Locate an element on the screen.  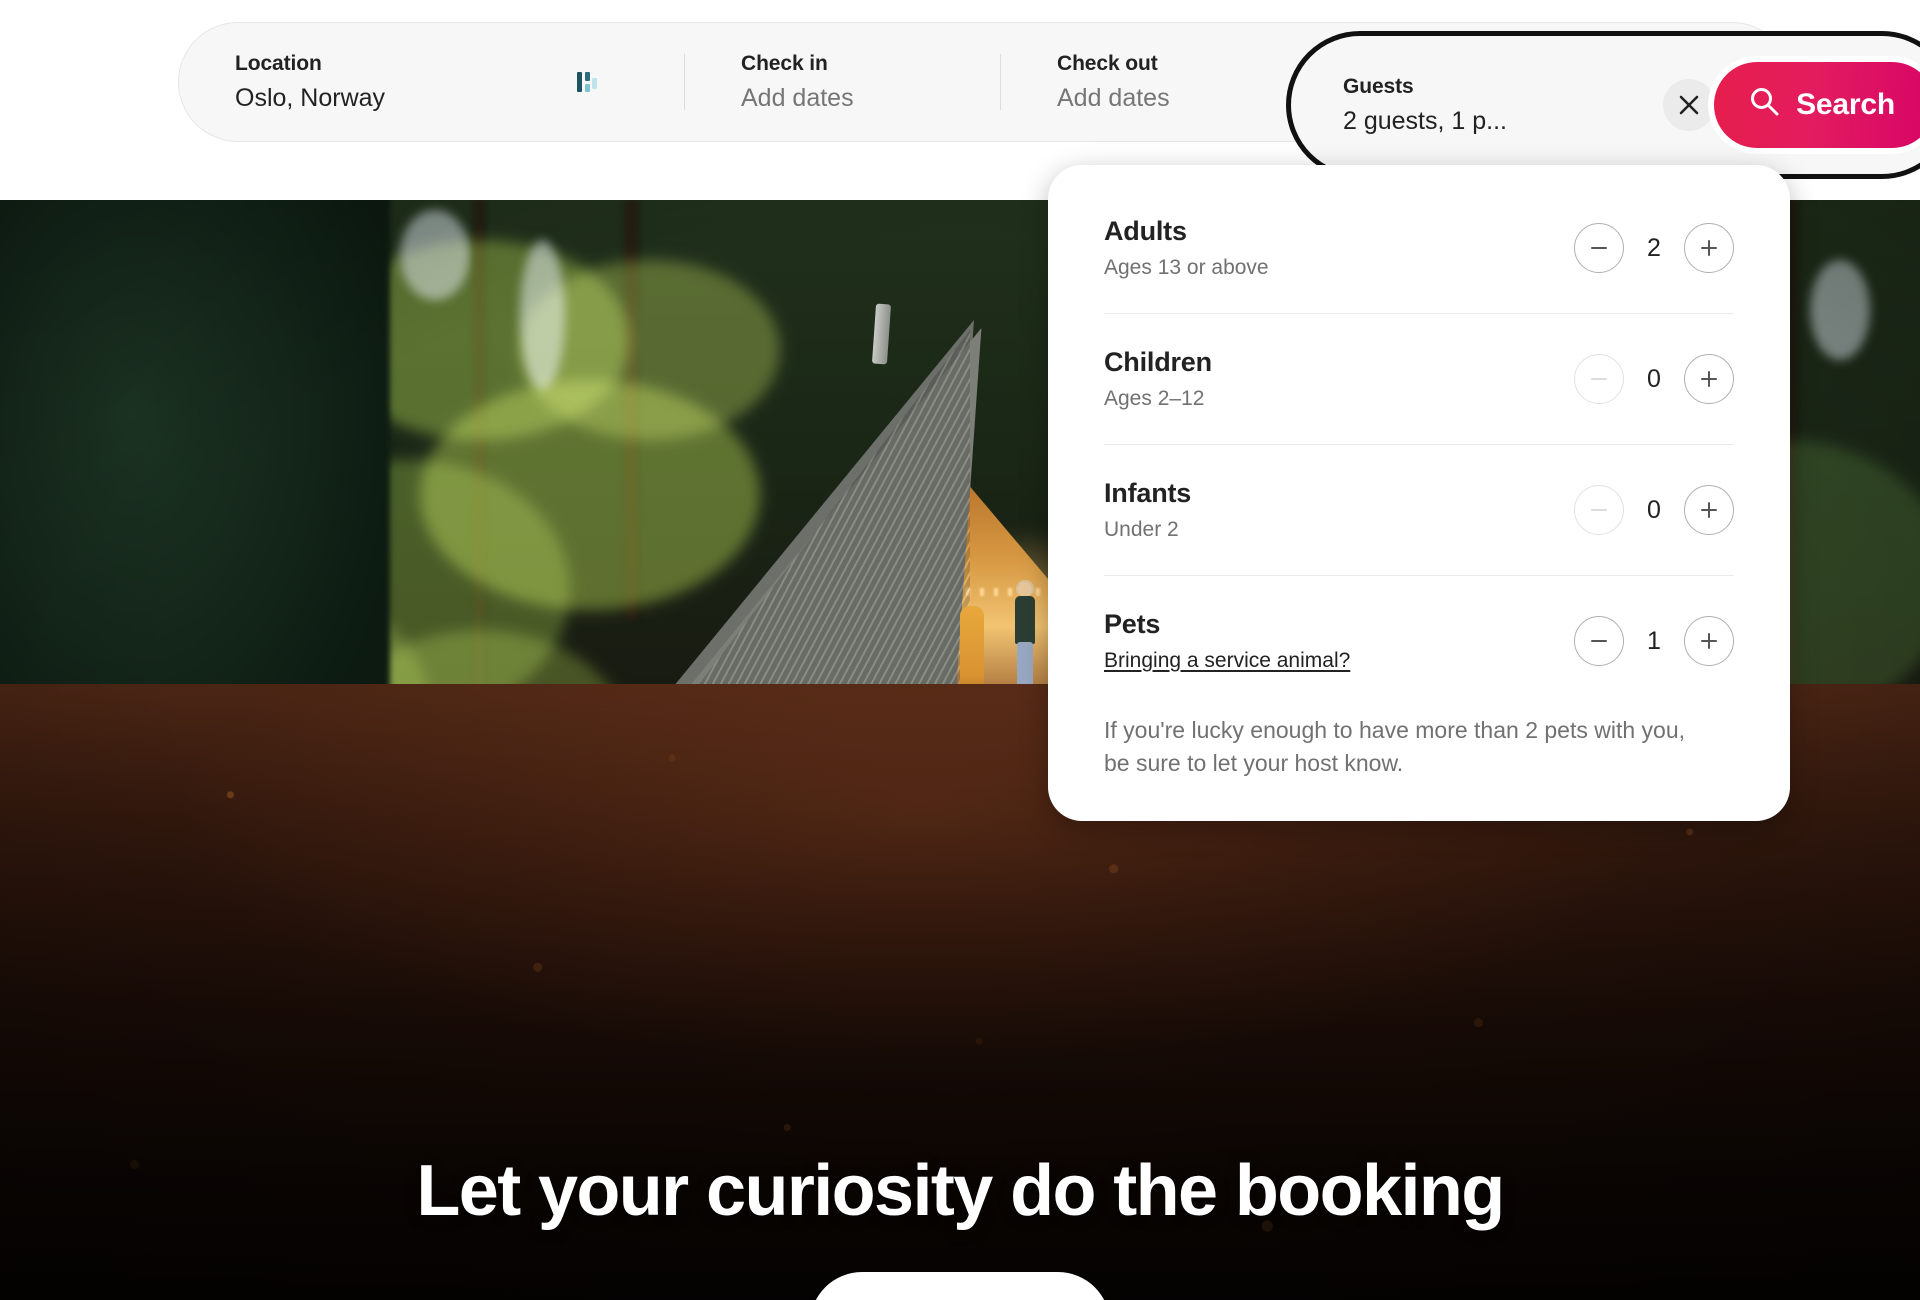
search-bar: Location Oslo, Norway Check in Add dates is located at coordinates (1049, 100).